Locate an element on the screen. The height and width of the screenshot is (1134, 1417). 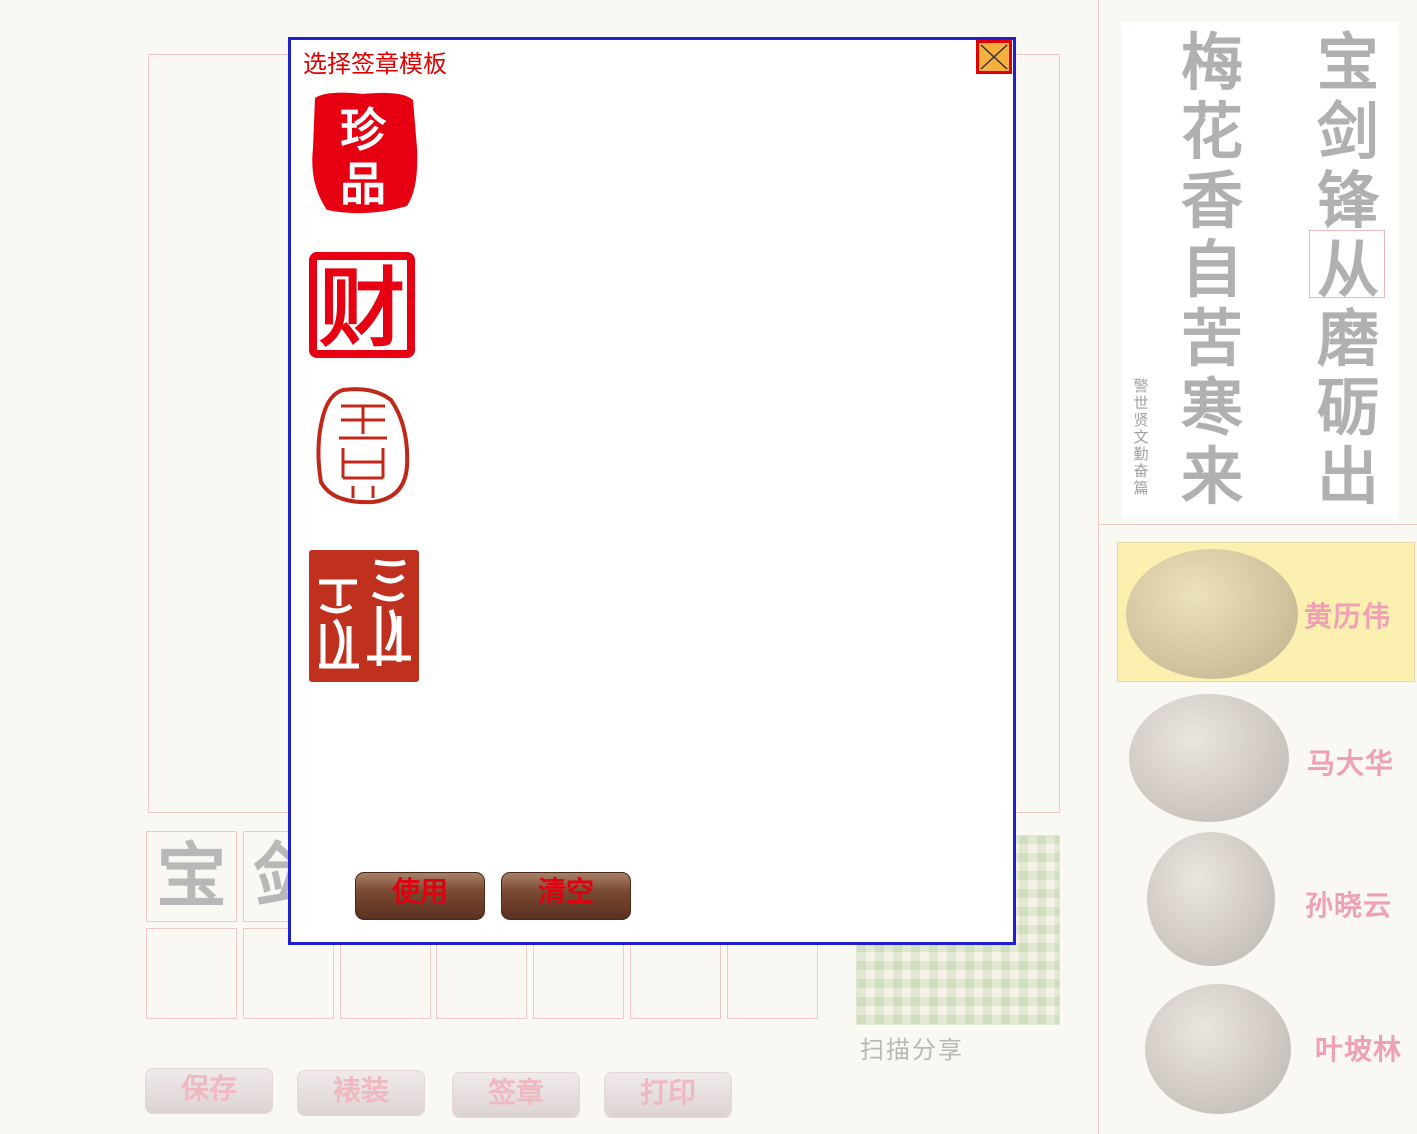
close-button is located at coordinates (994, 57).